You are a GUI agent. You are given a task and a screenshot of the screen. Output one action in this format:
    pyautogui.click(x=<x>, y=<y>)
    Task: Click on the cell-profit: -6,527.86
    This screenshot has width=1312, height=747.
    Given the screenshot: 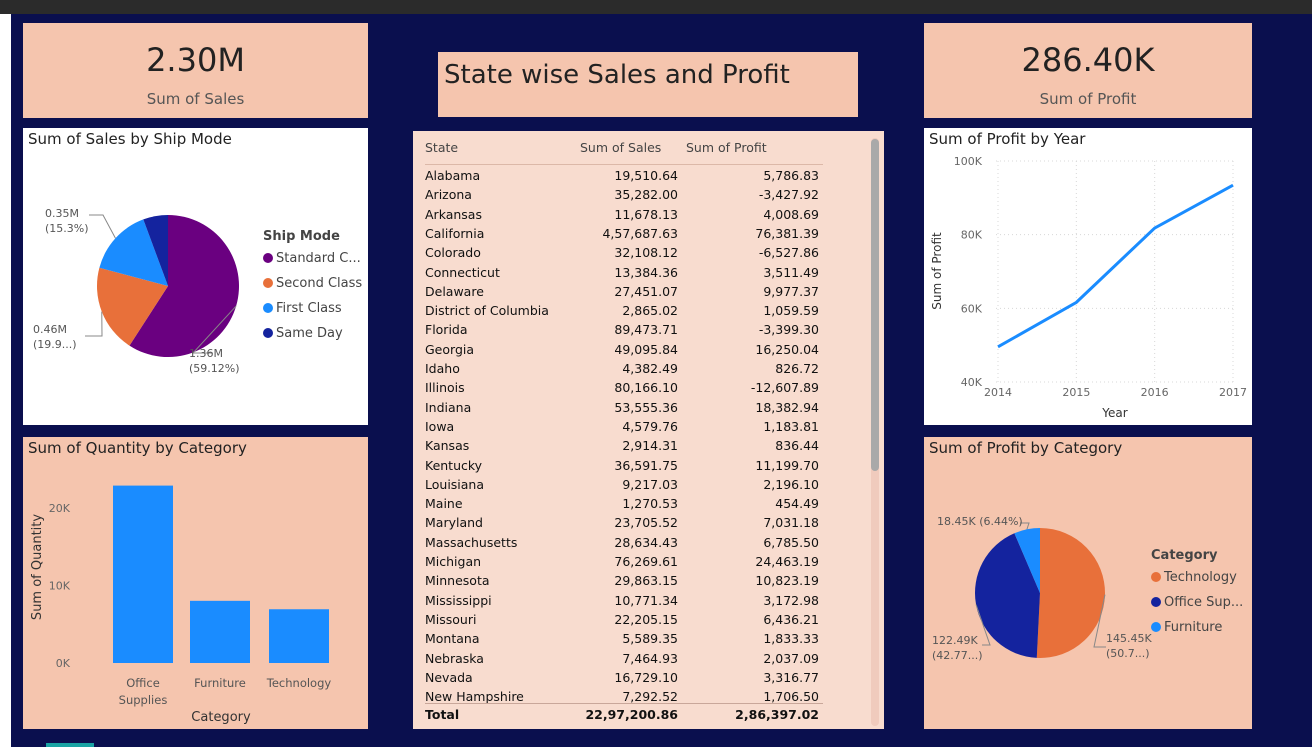 What is the action you would take?
    pyautogui.click(x=788, y=253)
    